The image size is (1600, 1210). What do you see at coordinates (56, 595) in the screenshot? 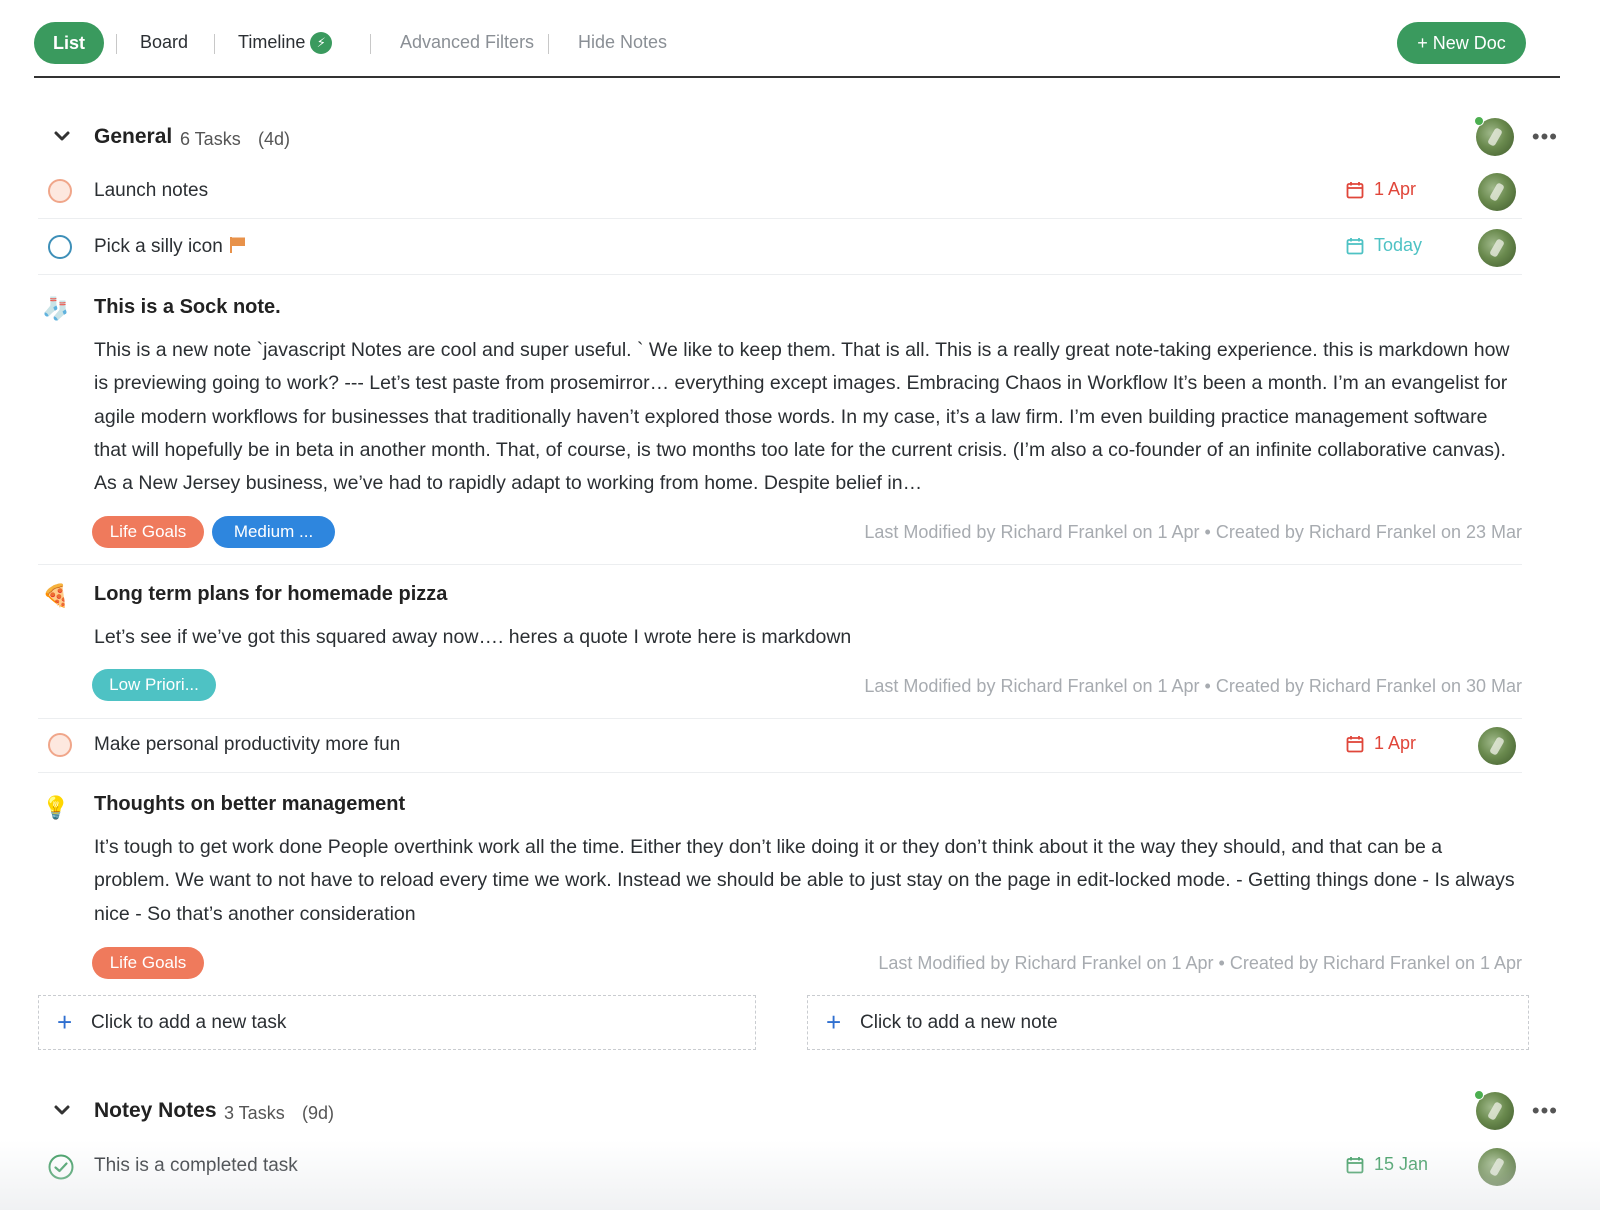
I see `pizza-icon: 🍕` at bounding box center [56, 595].